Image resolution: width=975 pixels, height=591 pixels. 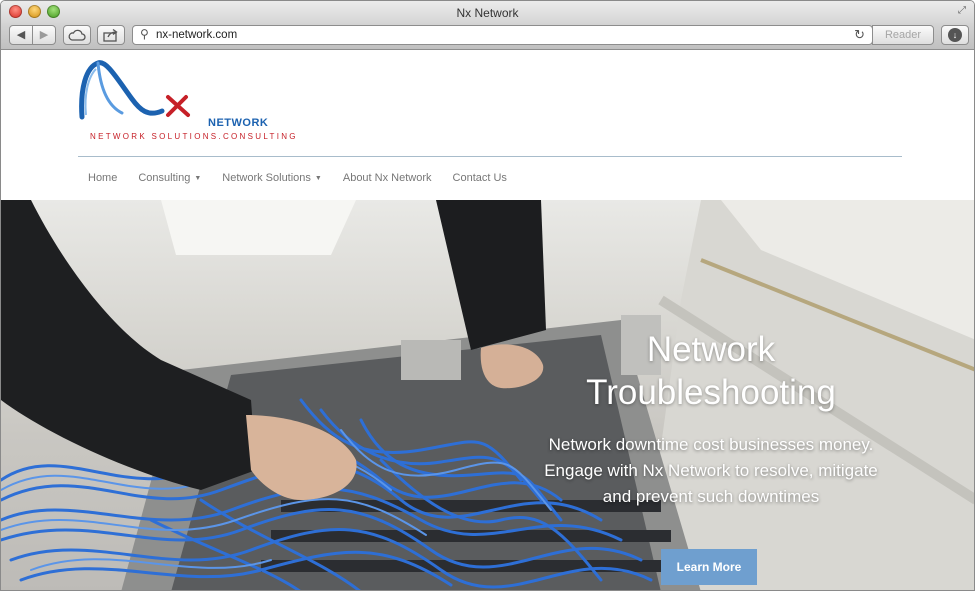 I want to click on nav-item-label: Contact Us, so click(x=479, y=178).